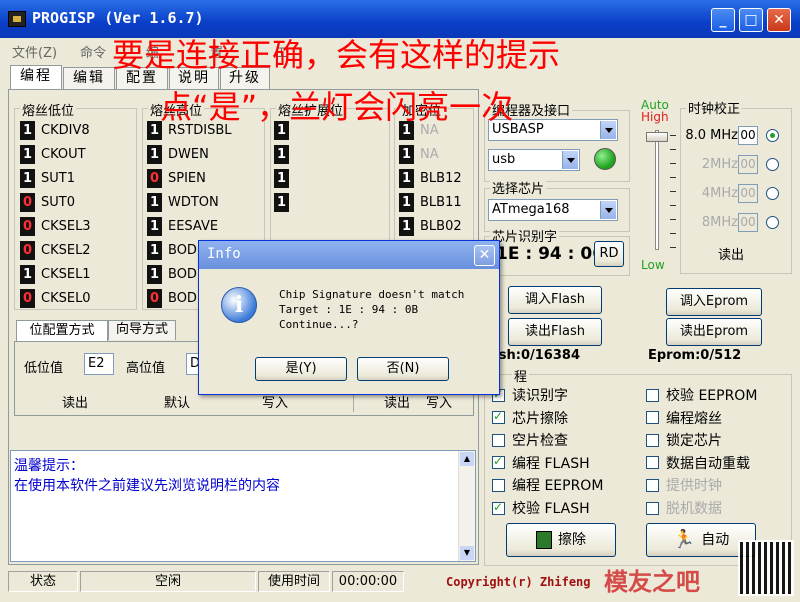  I want to click on menu-file: 文件(Z), so click(34, 51).